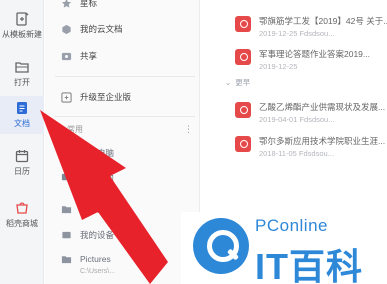 This screenshot has height=284, width=387. What do you see at coordinates (22, 171) in the screenshot?
I see `rail-item-label: 日历` at bounding box center [22, 171].